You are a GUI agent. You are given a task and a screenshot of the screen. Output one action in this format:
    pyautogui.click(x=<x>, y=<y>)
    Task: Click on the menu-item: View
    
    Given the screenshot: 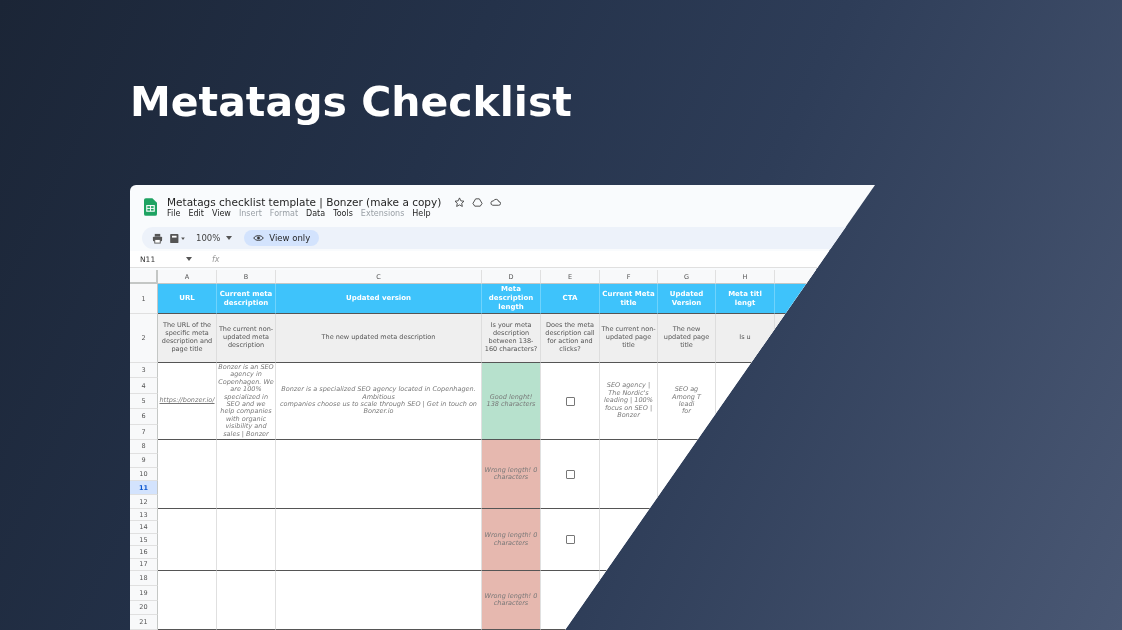 What is the action you would take?
    pyautogui.click(x=221, y=213)
    